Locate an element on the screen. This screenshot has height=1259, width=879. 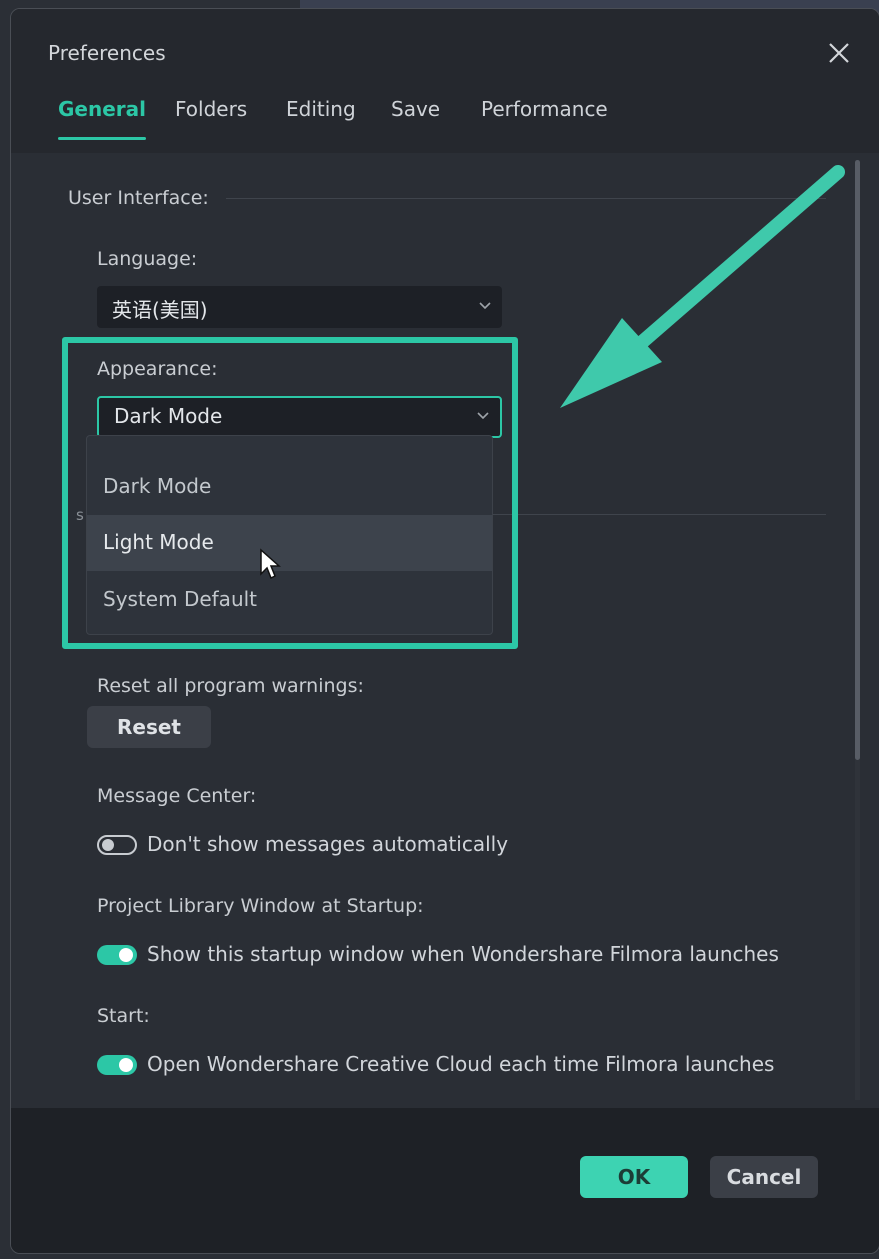
scrollbar-thumb is located at coordinates (857, 460).